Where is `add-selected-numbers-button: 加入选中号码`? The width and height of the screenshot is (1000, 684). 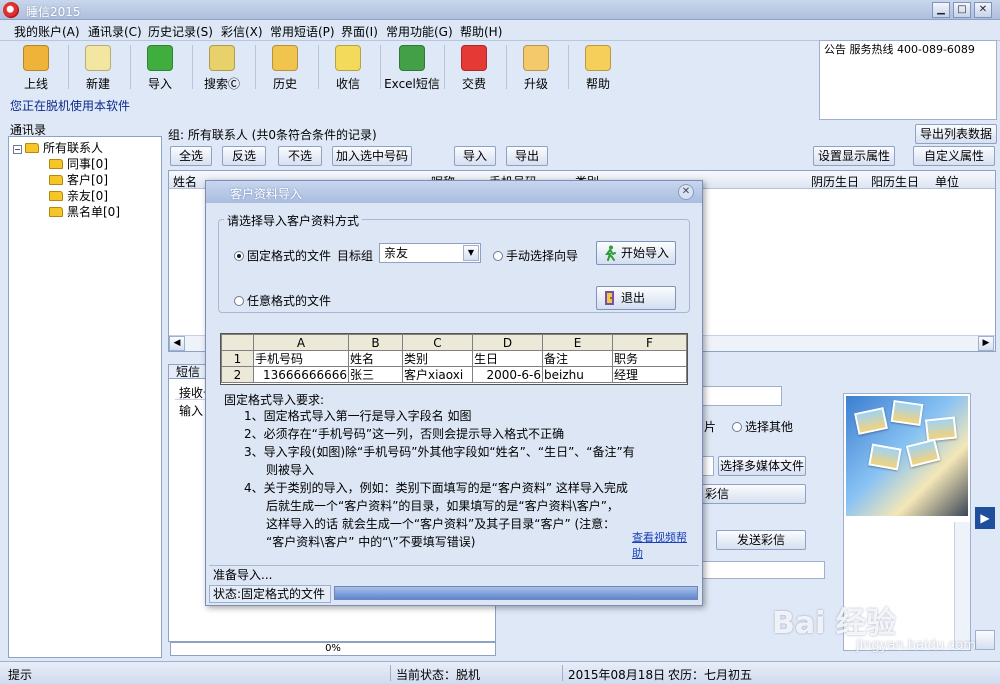 add-selected-numbers-button: 加入选中号码 is located at coordinates (372, 156).